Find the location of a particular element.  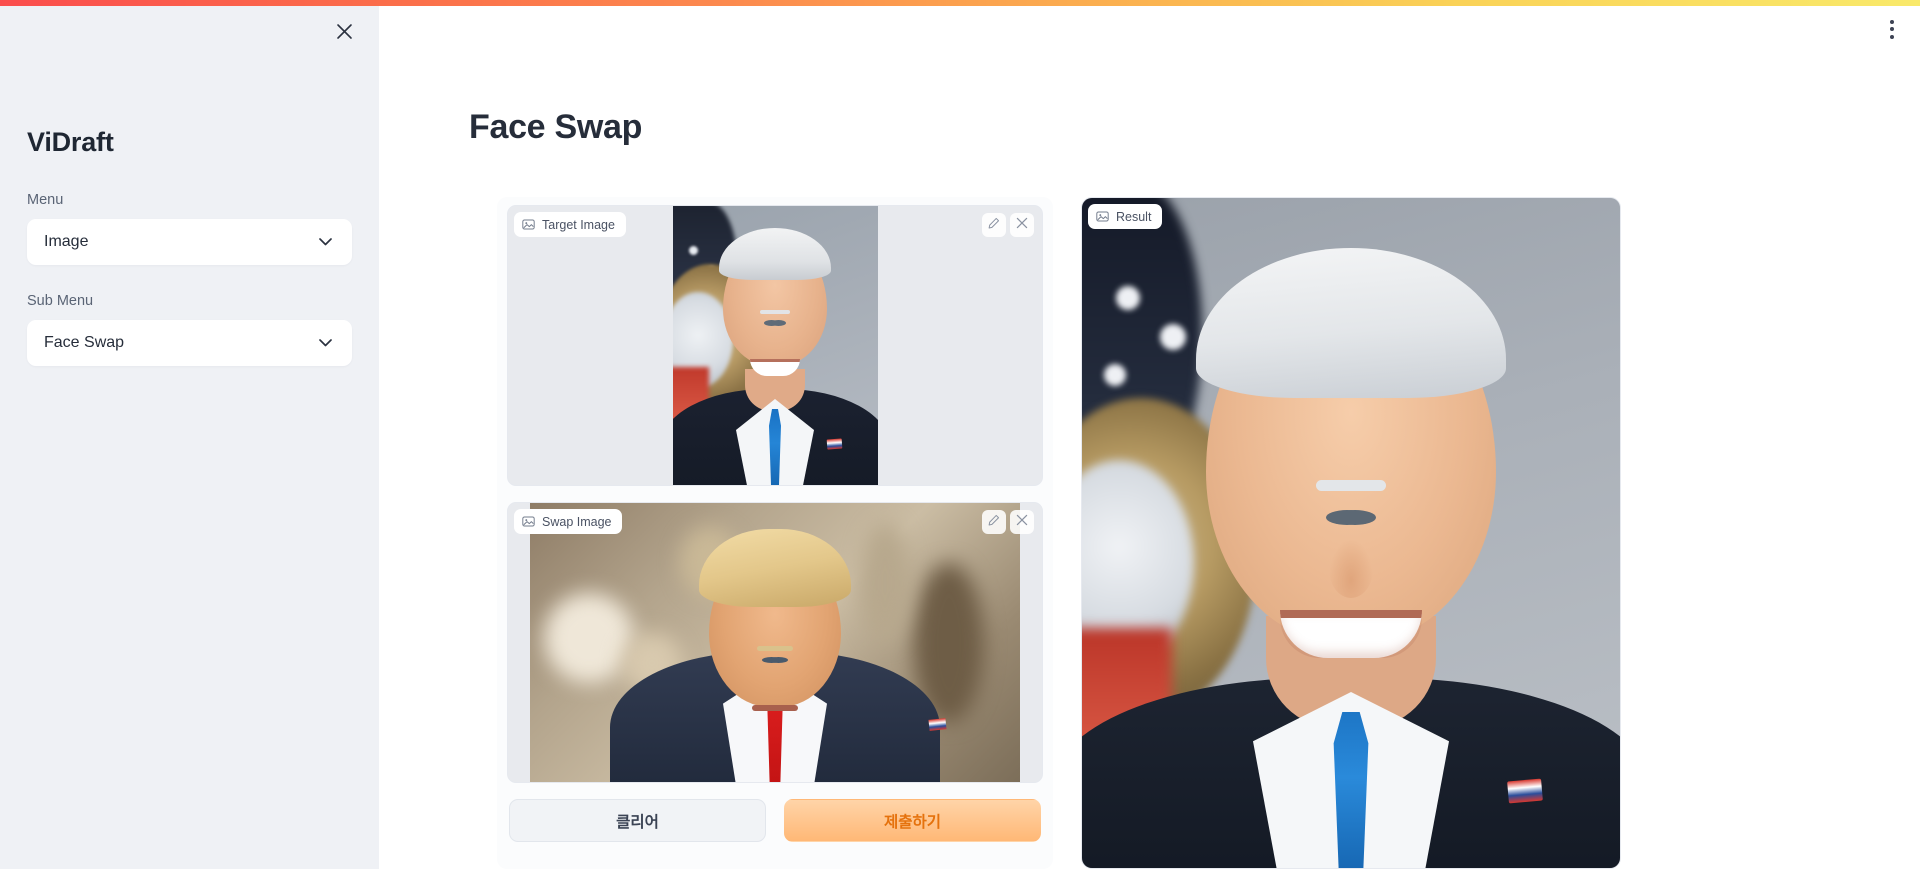

sidebar-content: ViDraft Menu Image Sub Menu Face Swap is located at coordinates (189, 260).